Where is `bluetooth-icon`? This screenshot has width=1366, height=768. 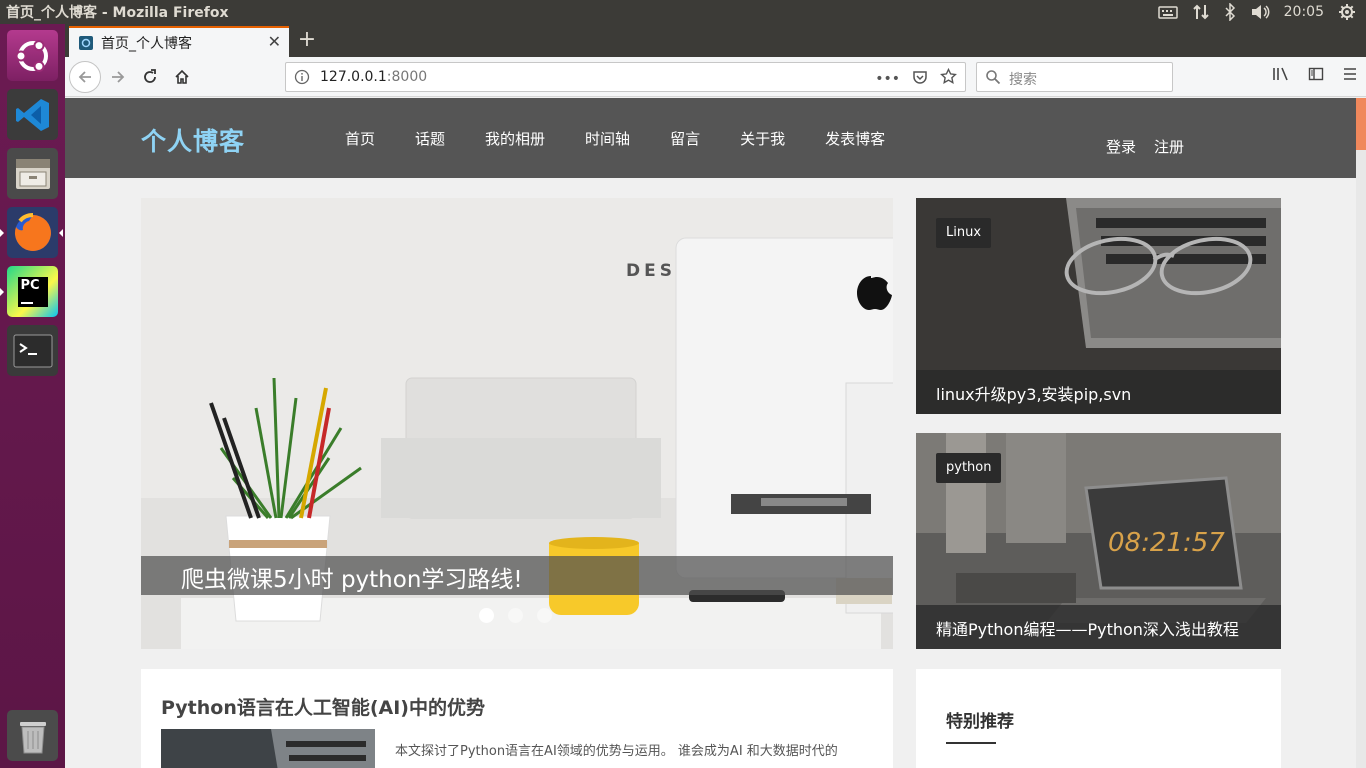 bluetooth-icon is located at coordinates (1230, 12).